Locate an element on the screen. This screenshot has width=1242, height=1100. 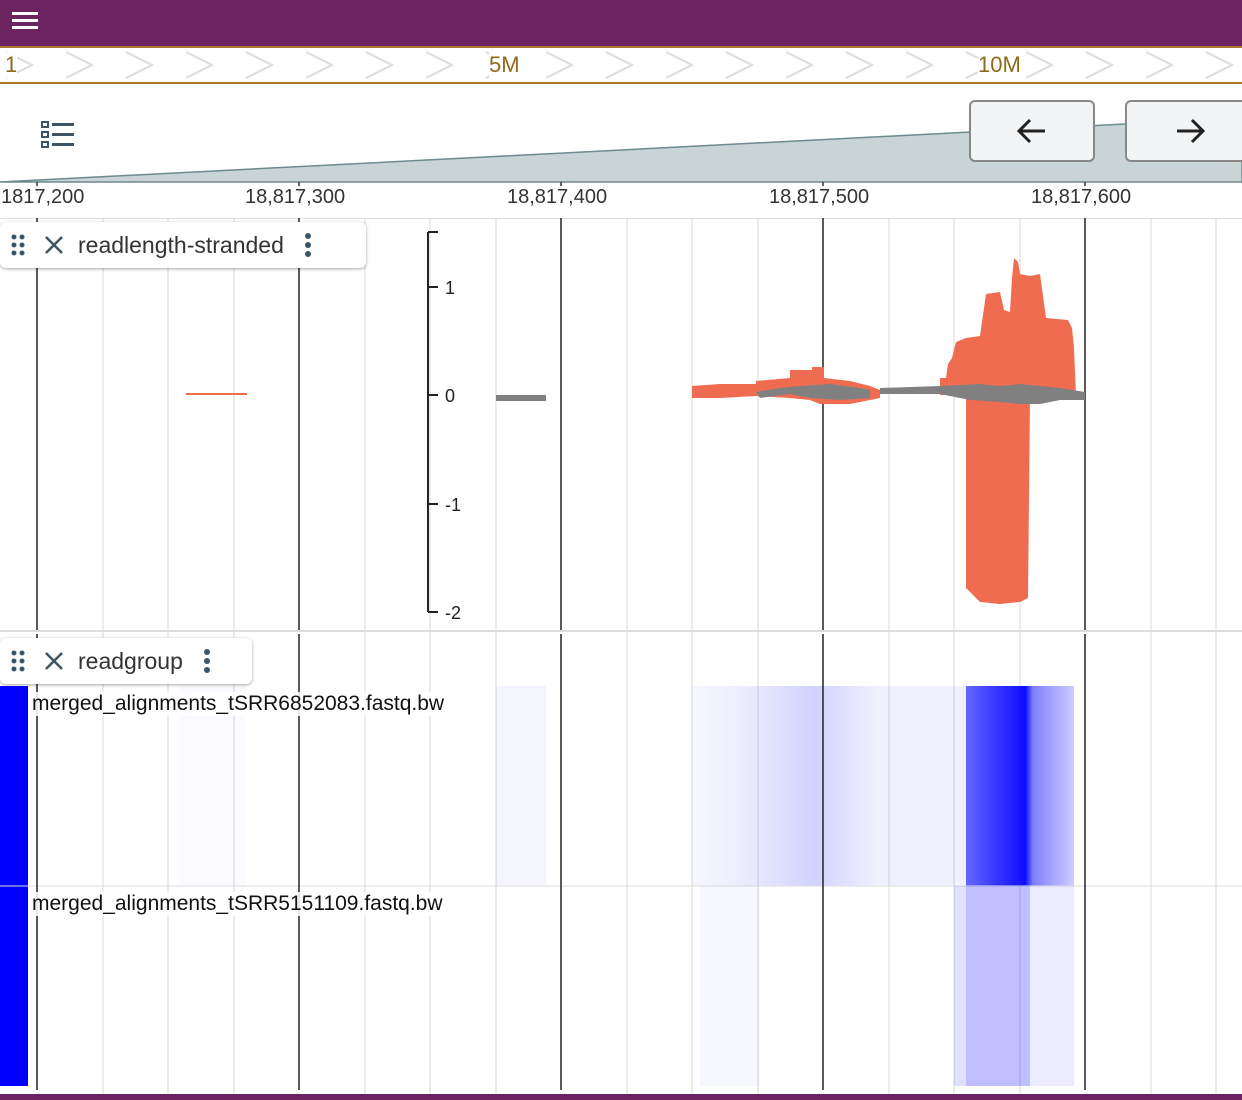
track-label-readlength-stranded: readlength-stranded is located at coordinates (183, 245).